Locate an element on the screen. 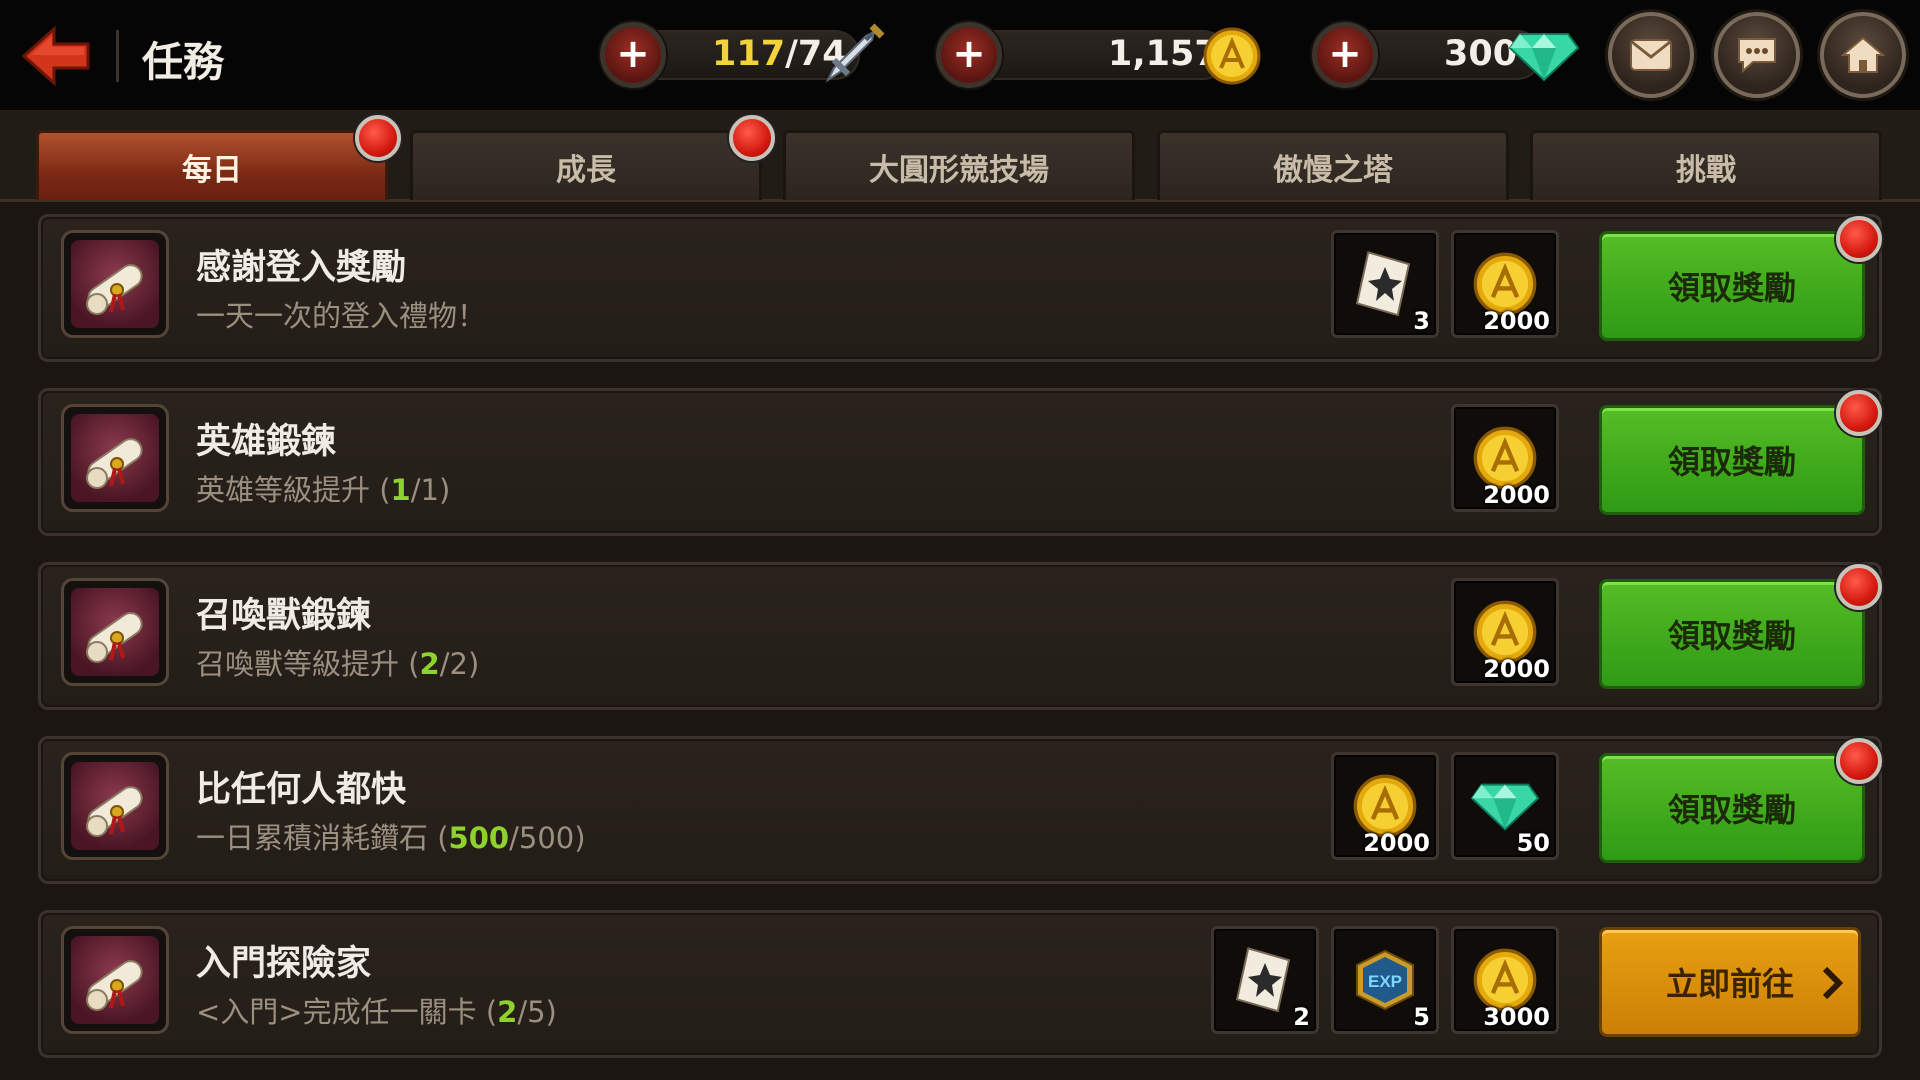 The height and width of the screenshot is (1080, 1920). home-button is located at coordinates (1863, 55).